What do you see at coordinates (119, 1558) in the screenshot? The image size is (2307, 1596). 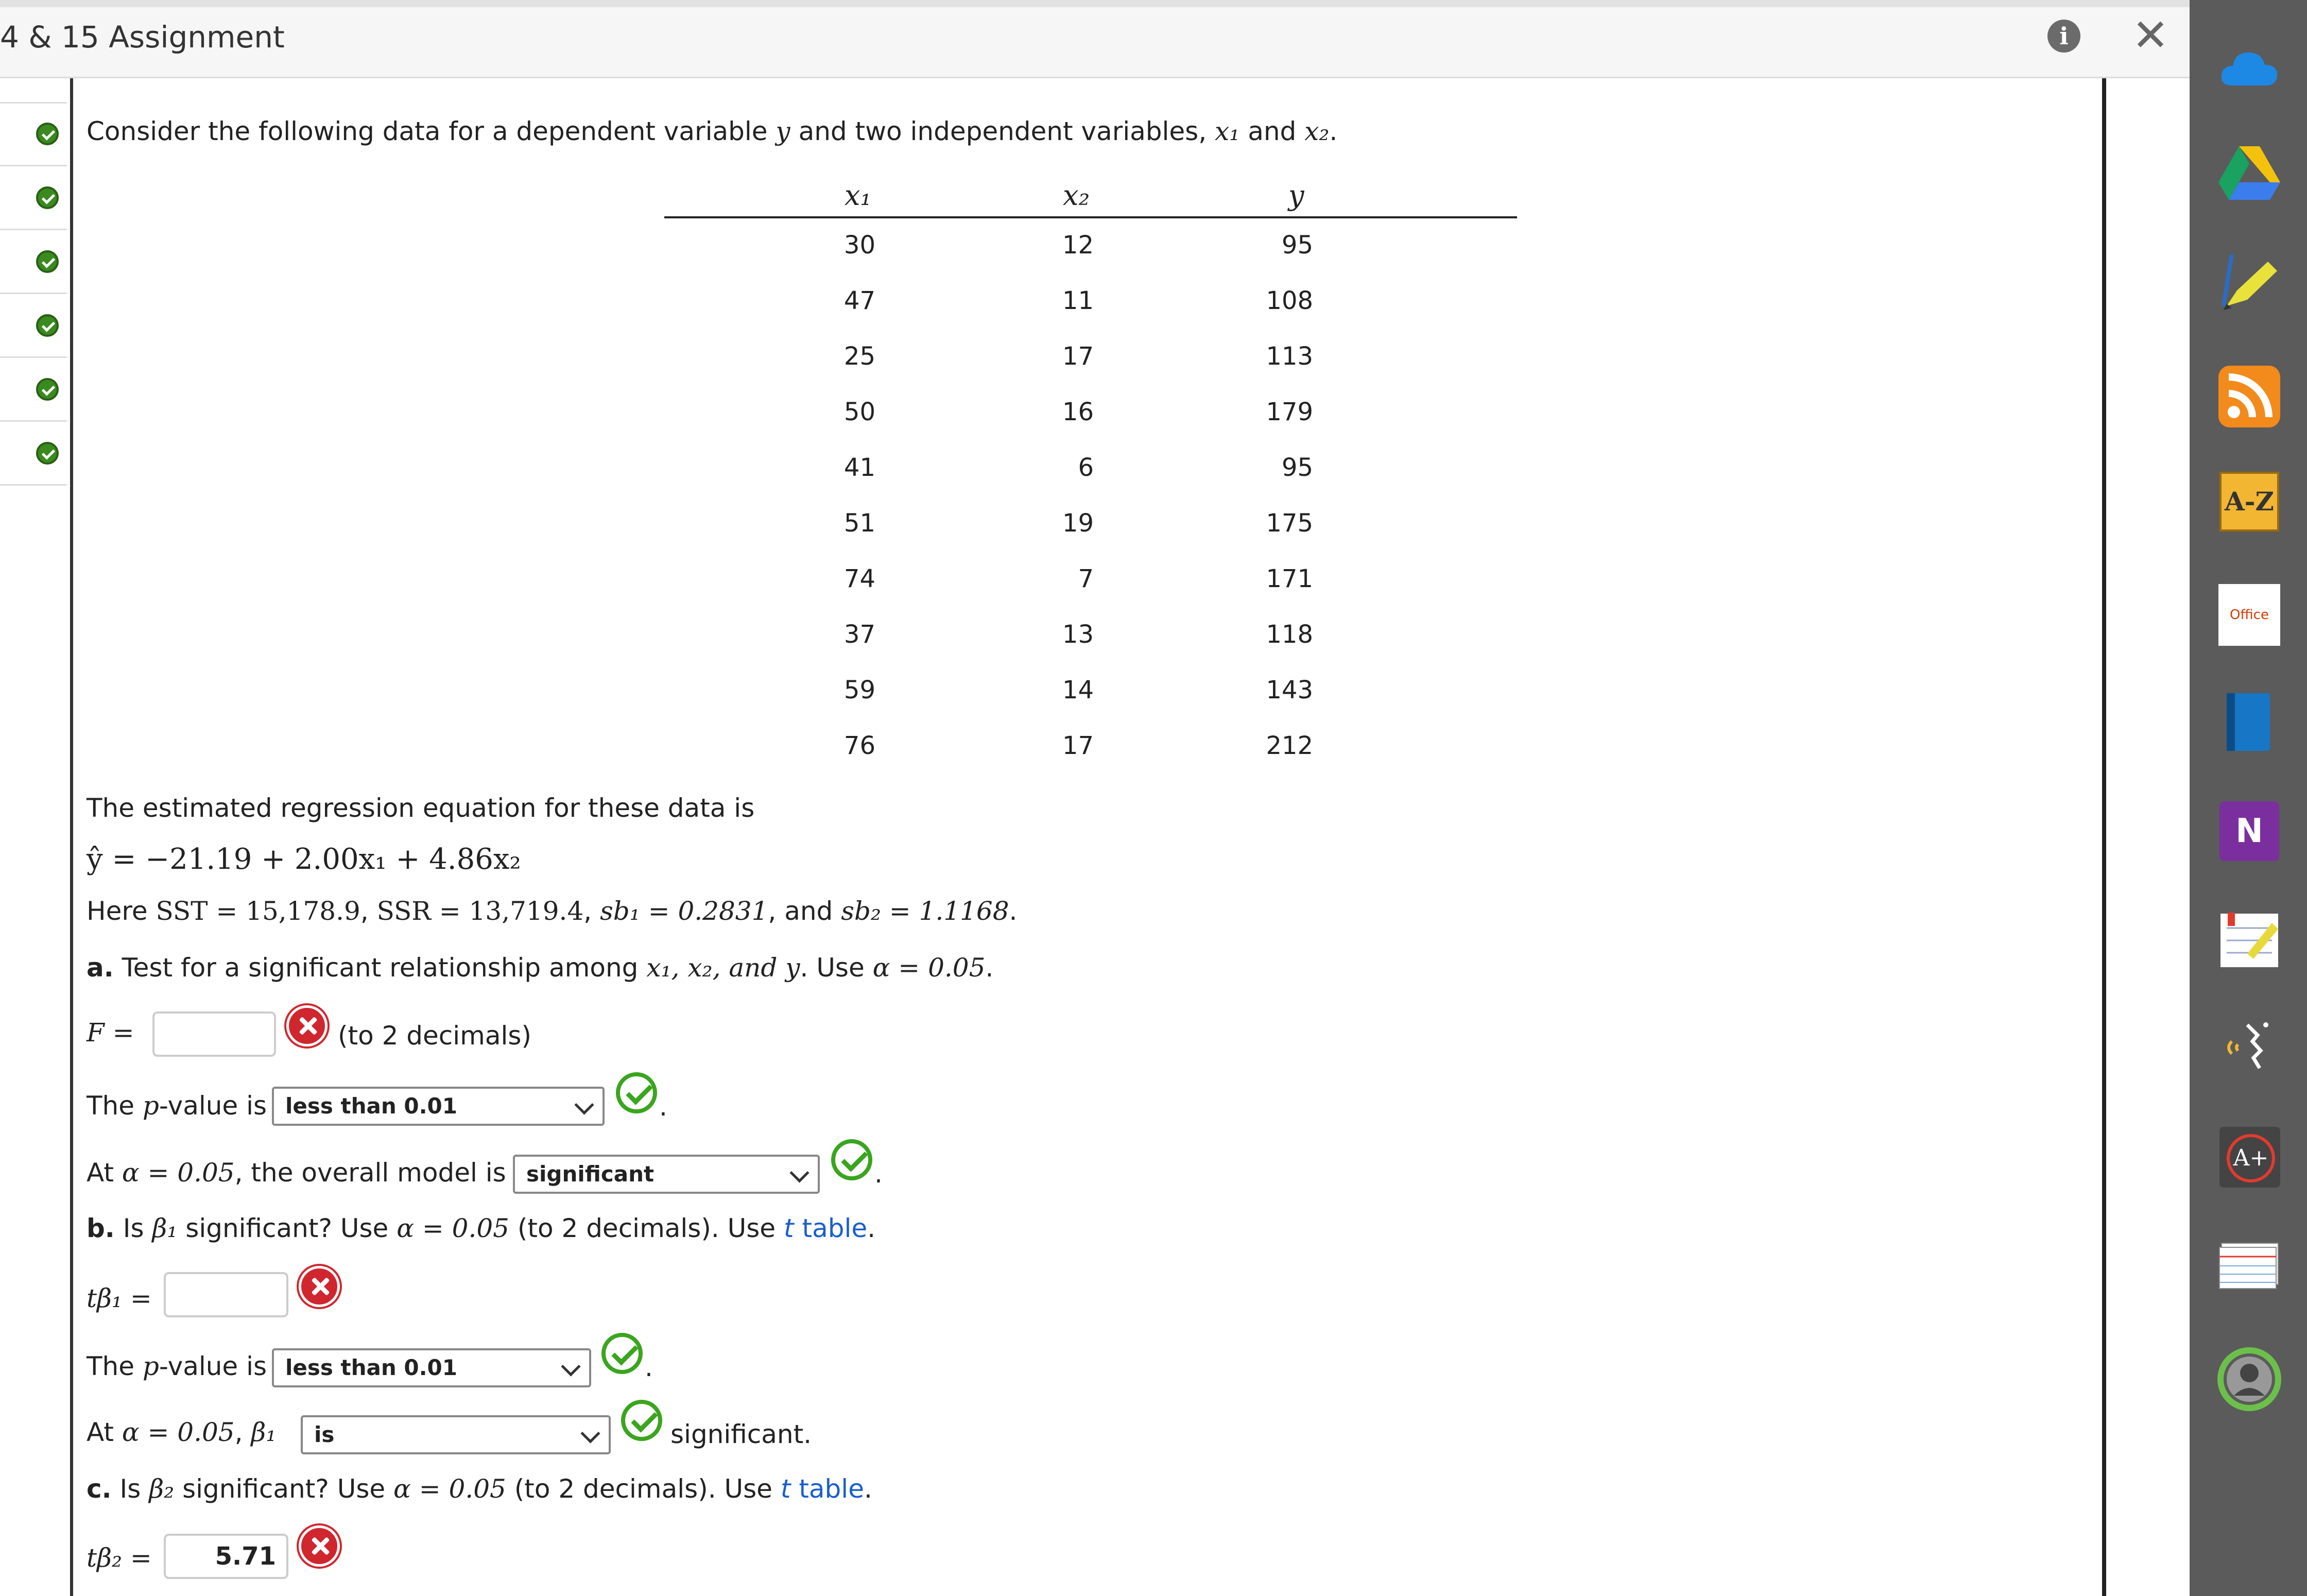 I see `t-beta2-label: tβ₂ =` at bounding box center [119, 1558].